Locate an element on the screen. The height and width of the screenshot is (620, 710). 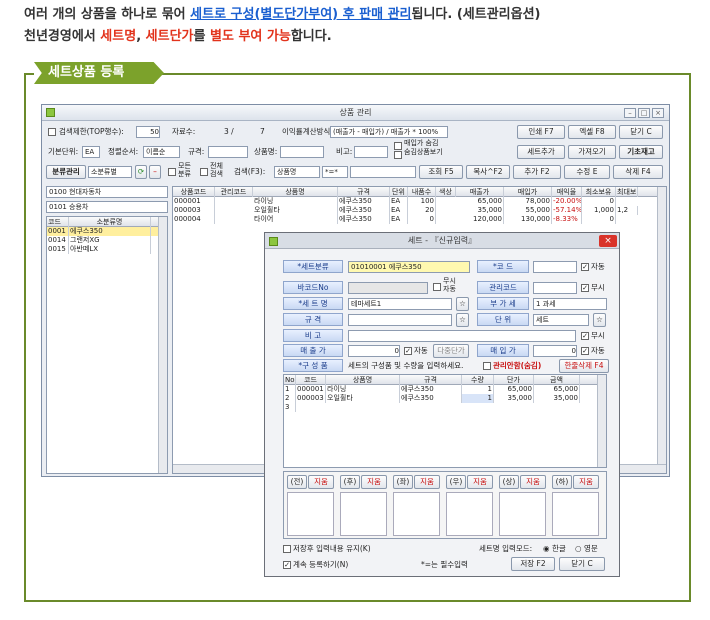
mode-english-radio: ○ 영문 is located at coordinates (586, 549).